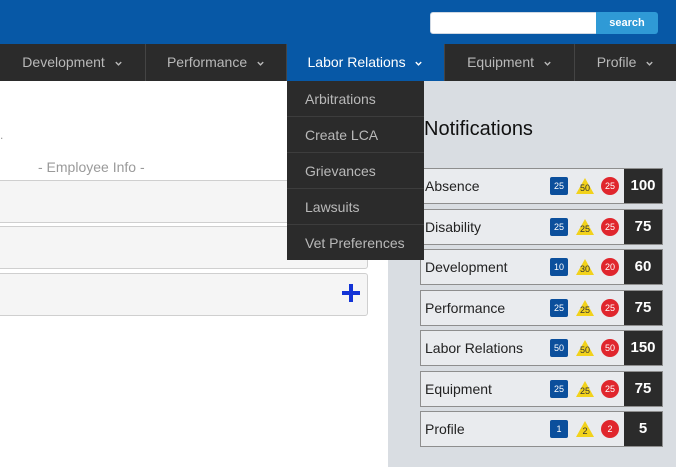 This screenshot has width=676, height=467. Describe the element at coordinates (610, 267) in the screenshot. I see `red-count-badge: 20` at that location.